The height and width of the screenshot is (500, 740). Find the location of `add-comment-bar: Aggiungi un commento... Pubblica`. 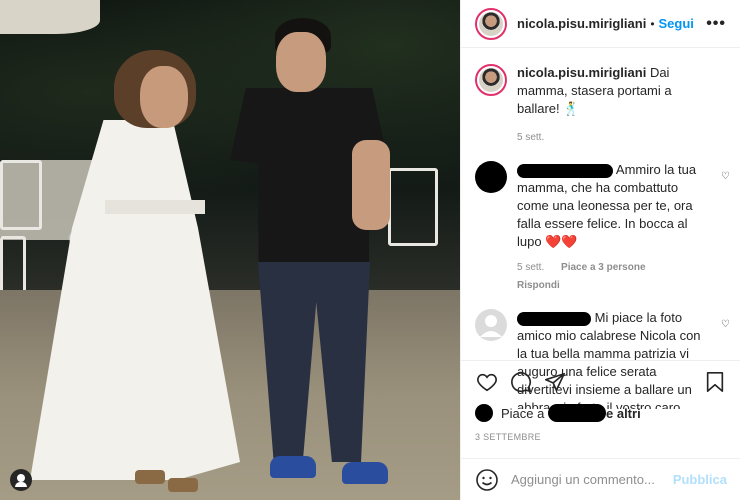

add-comment-bar: Aggiungi un commento... Pubblica is located at coordinates (600, 479).